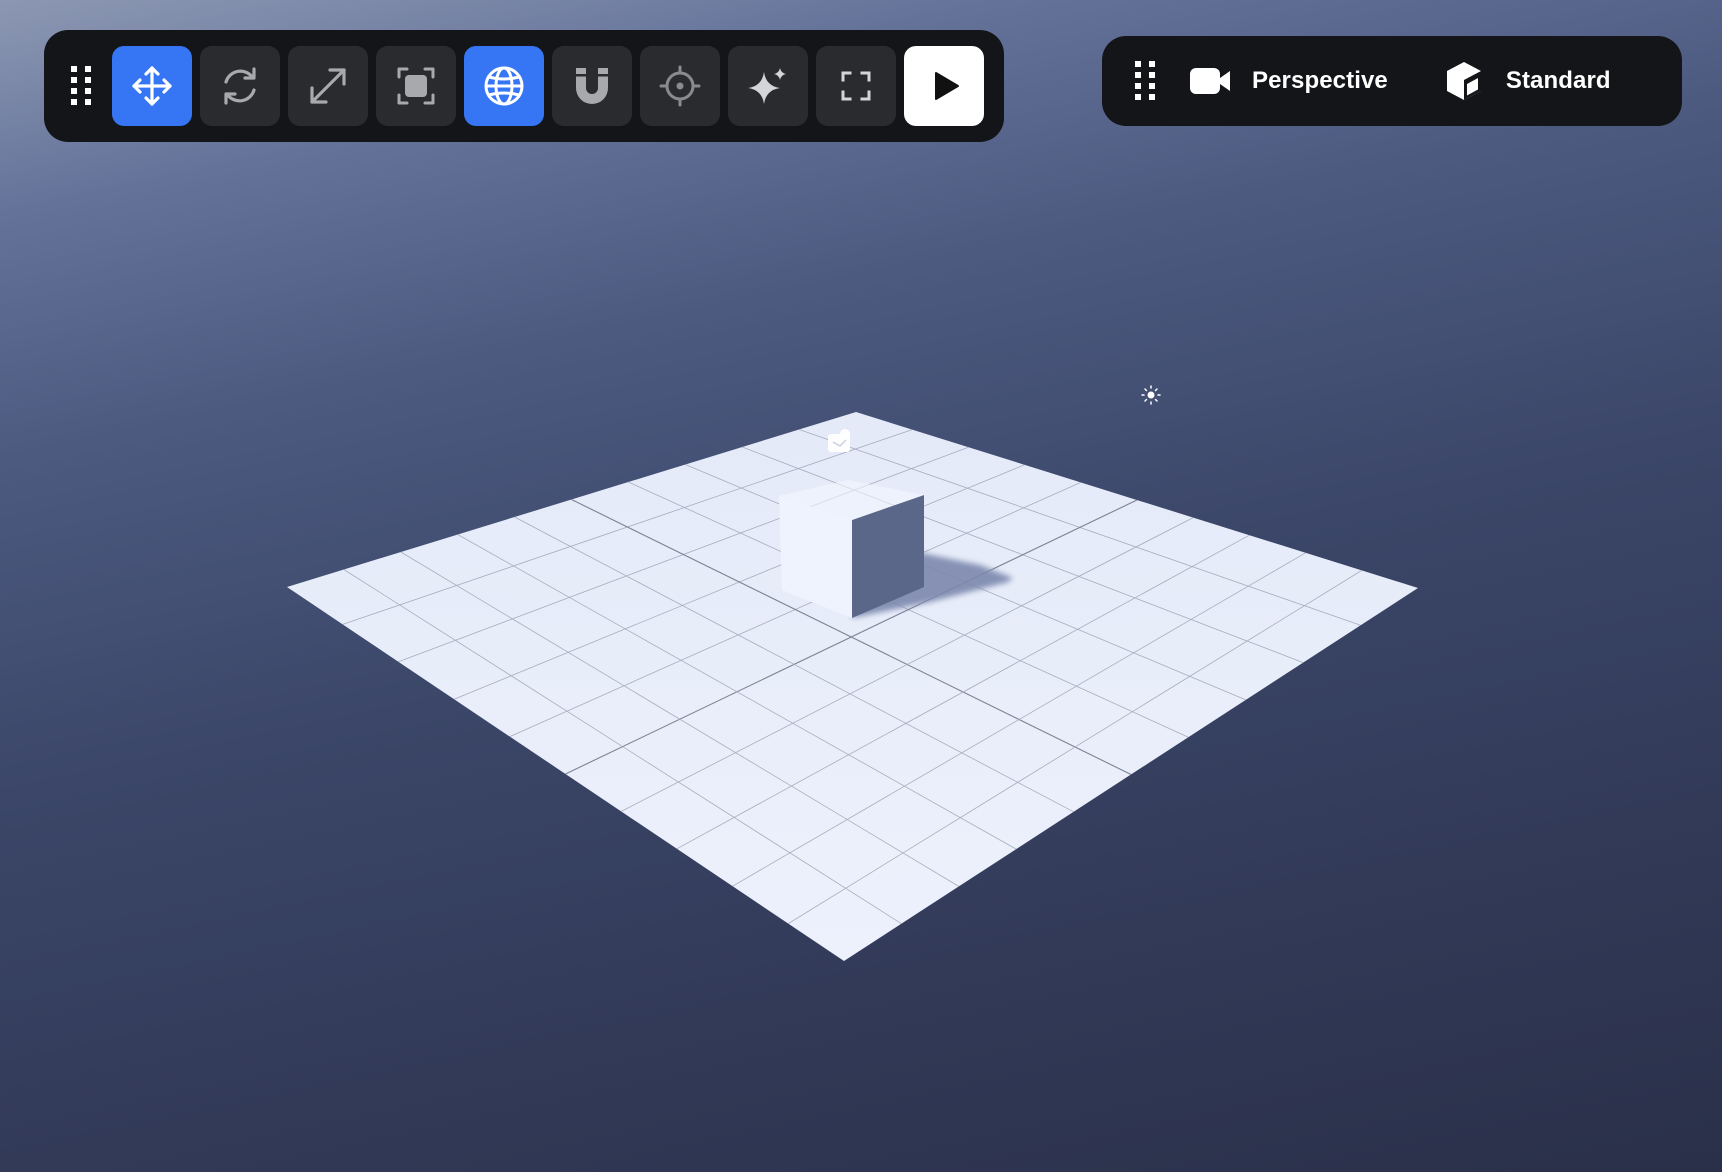 The image size is (1722, 1172). I want to click on transform-toolbar, so click(524, 86).